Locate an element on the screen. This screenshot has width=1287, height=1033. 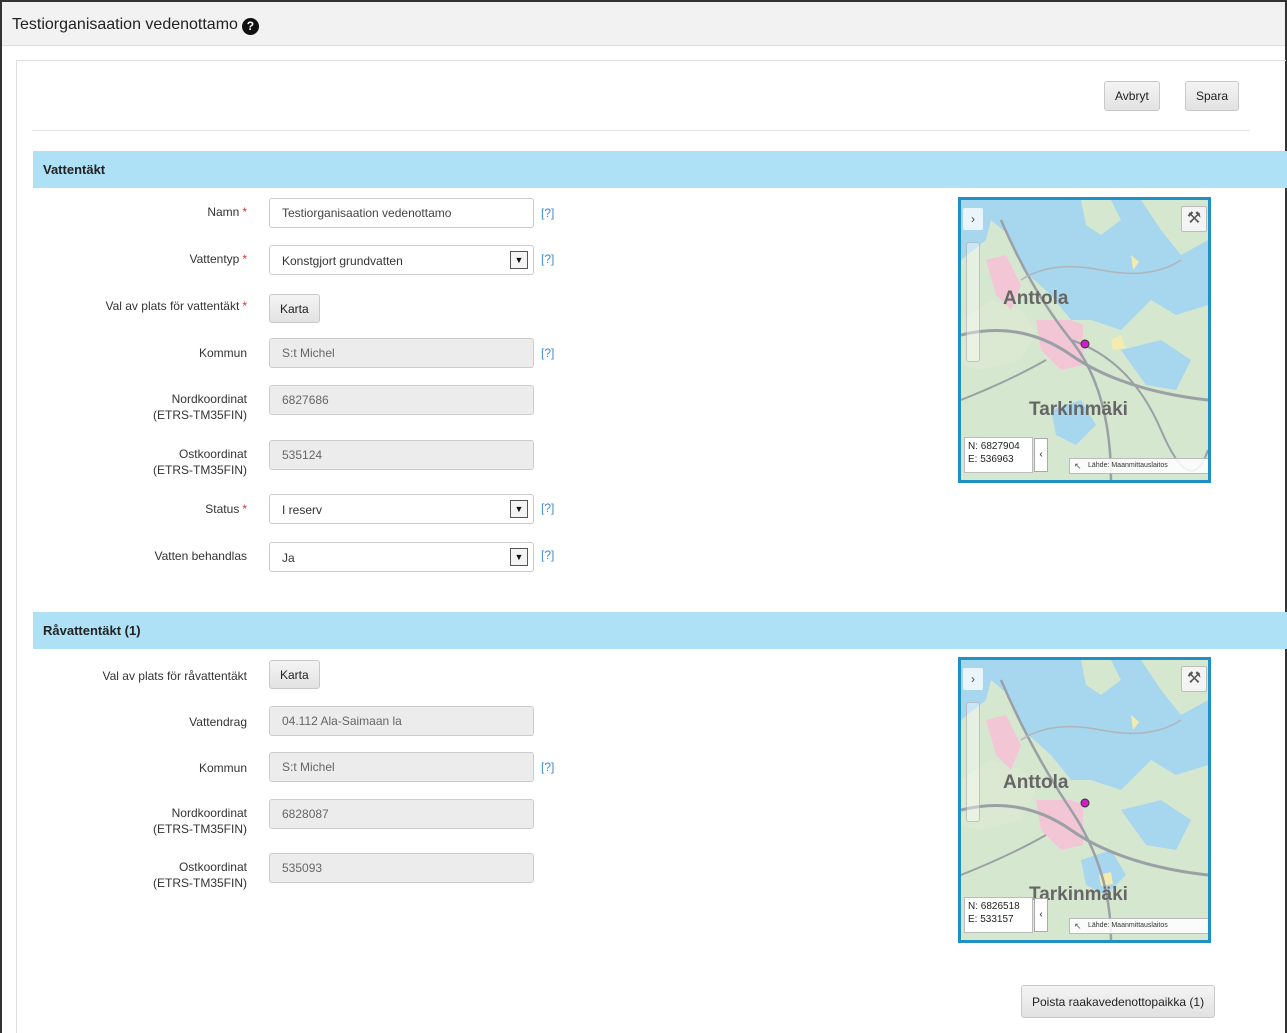
name-label: Namn * is located at coordinates (227, 212).